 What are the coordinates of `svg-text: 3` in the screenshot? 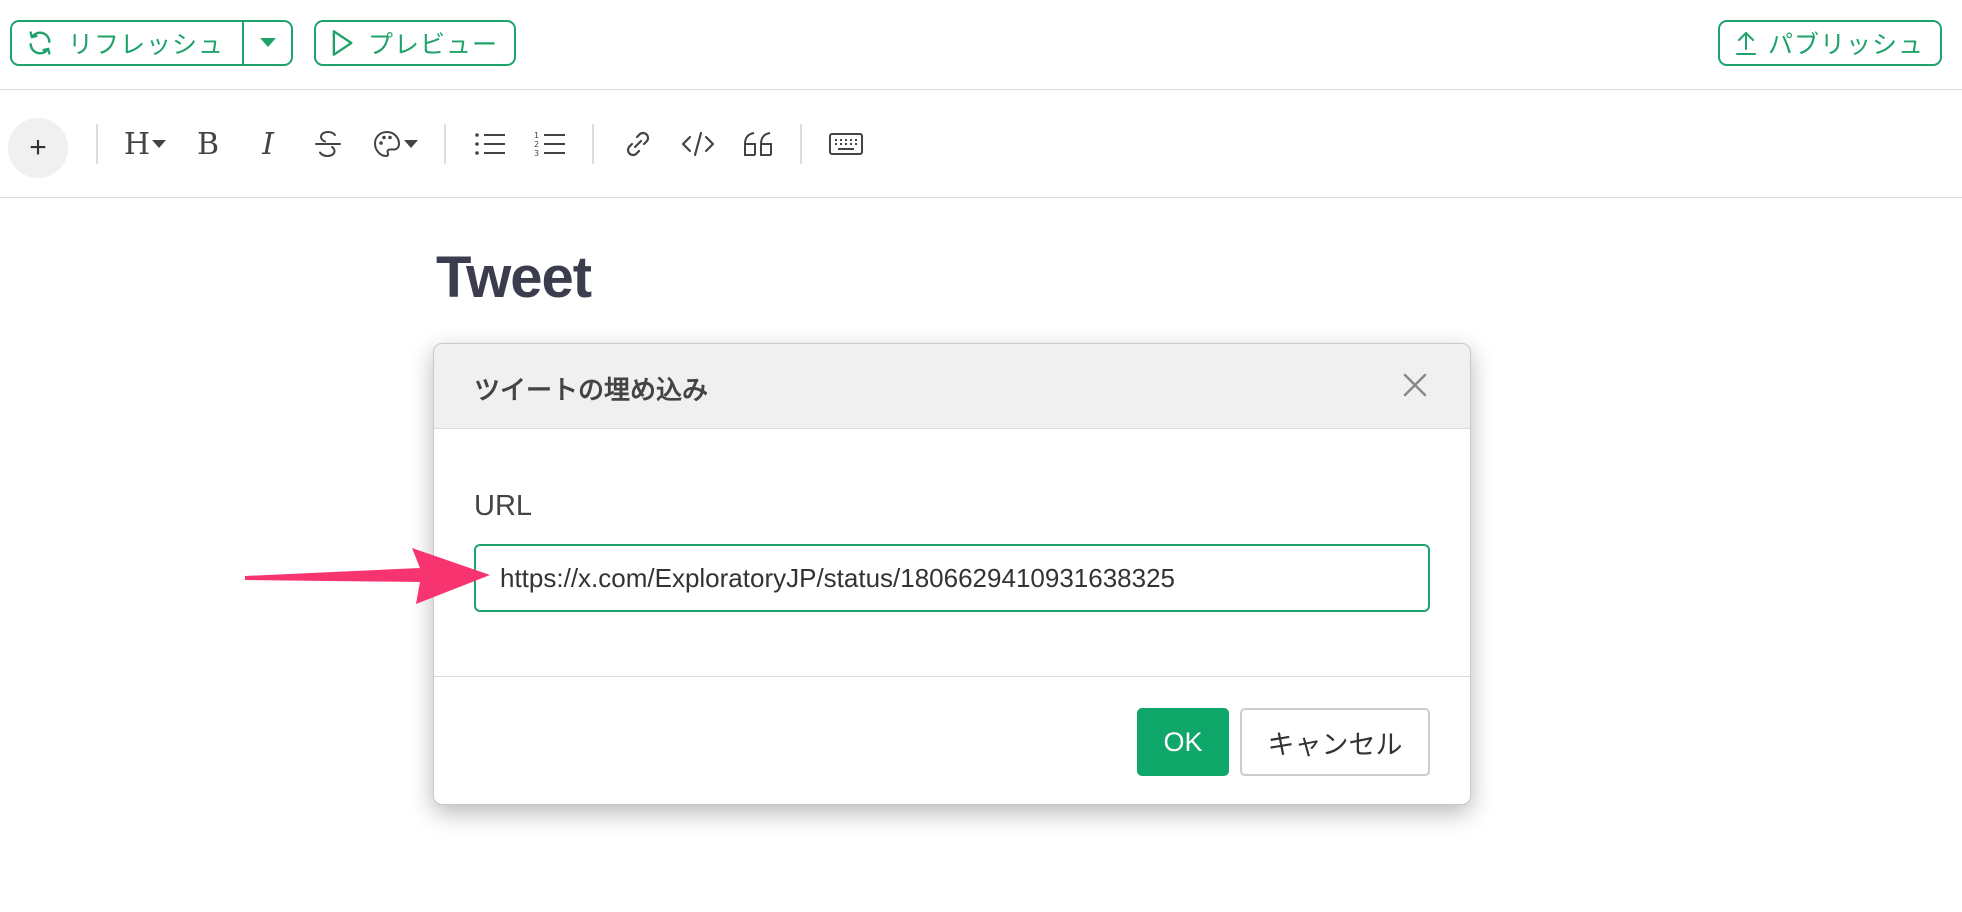 It's located at (536, 153).